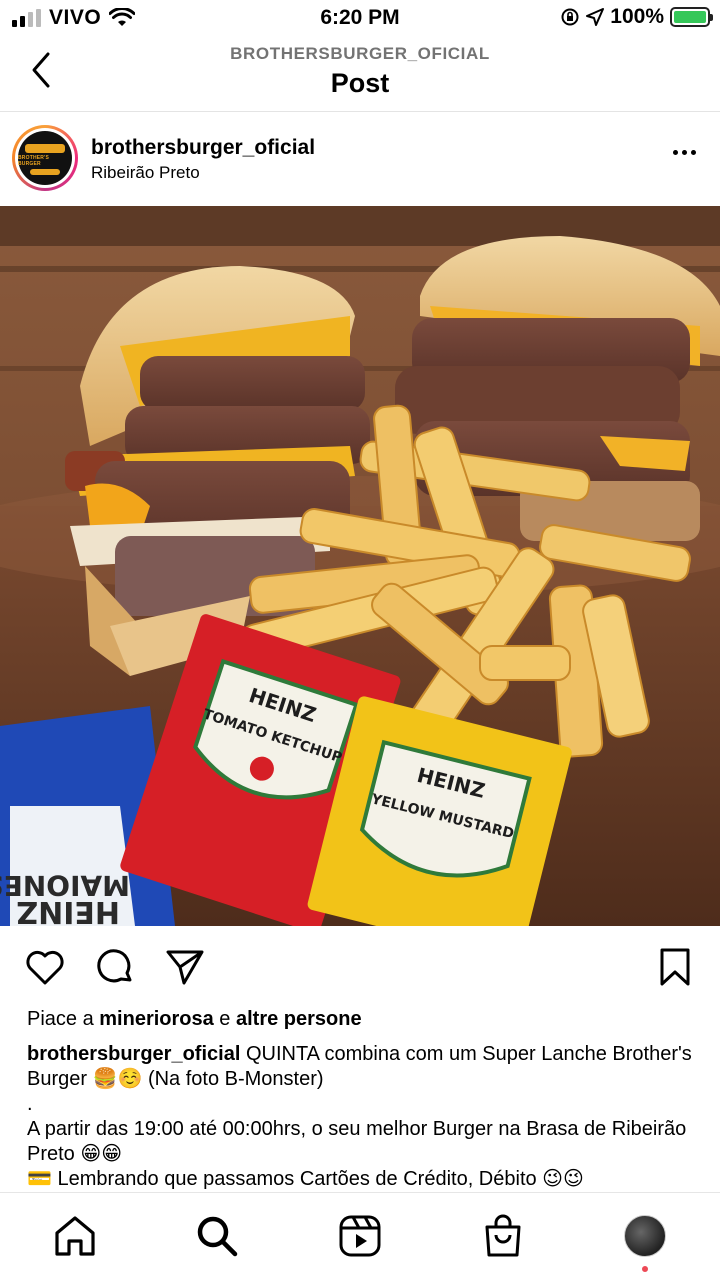 Image resolution: width=720 pixels, height=1280 pixels. I want to click on post-actions, so click(360, 967).